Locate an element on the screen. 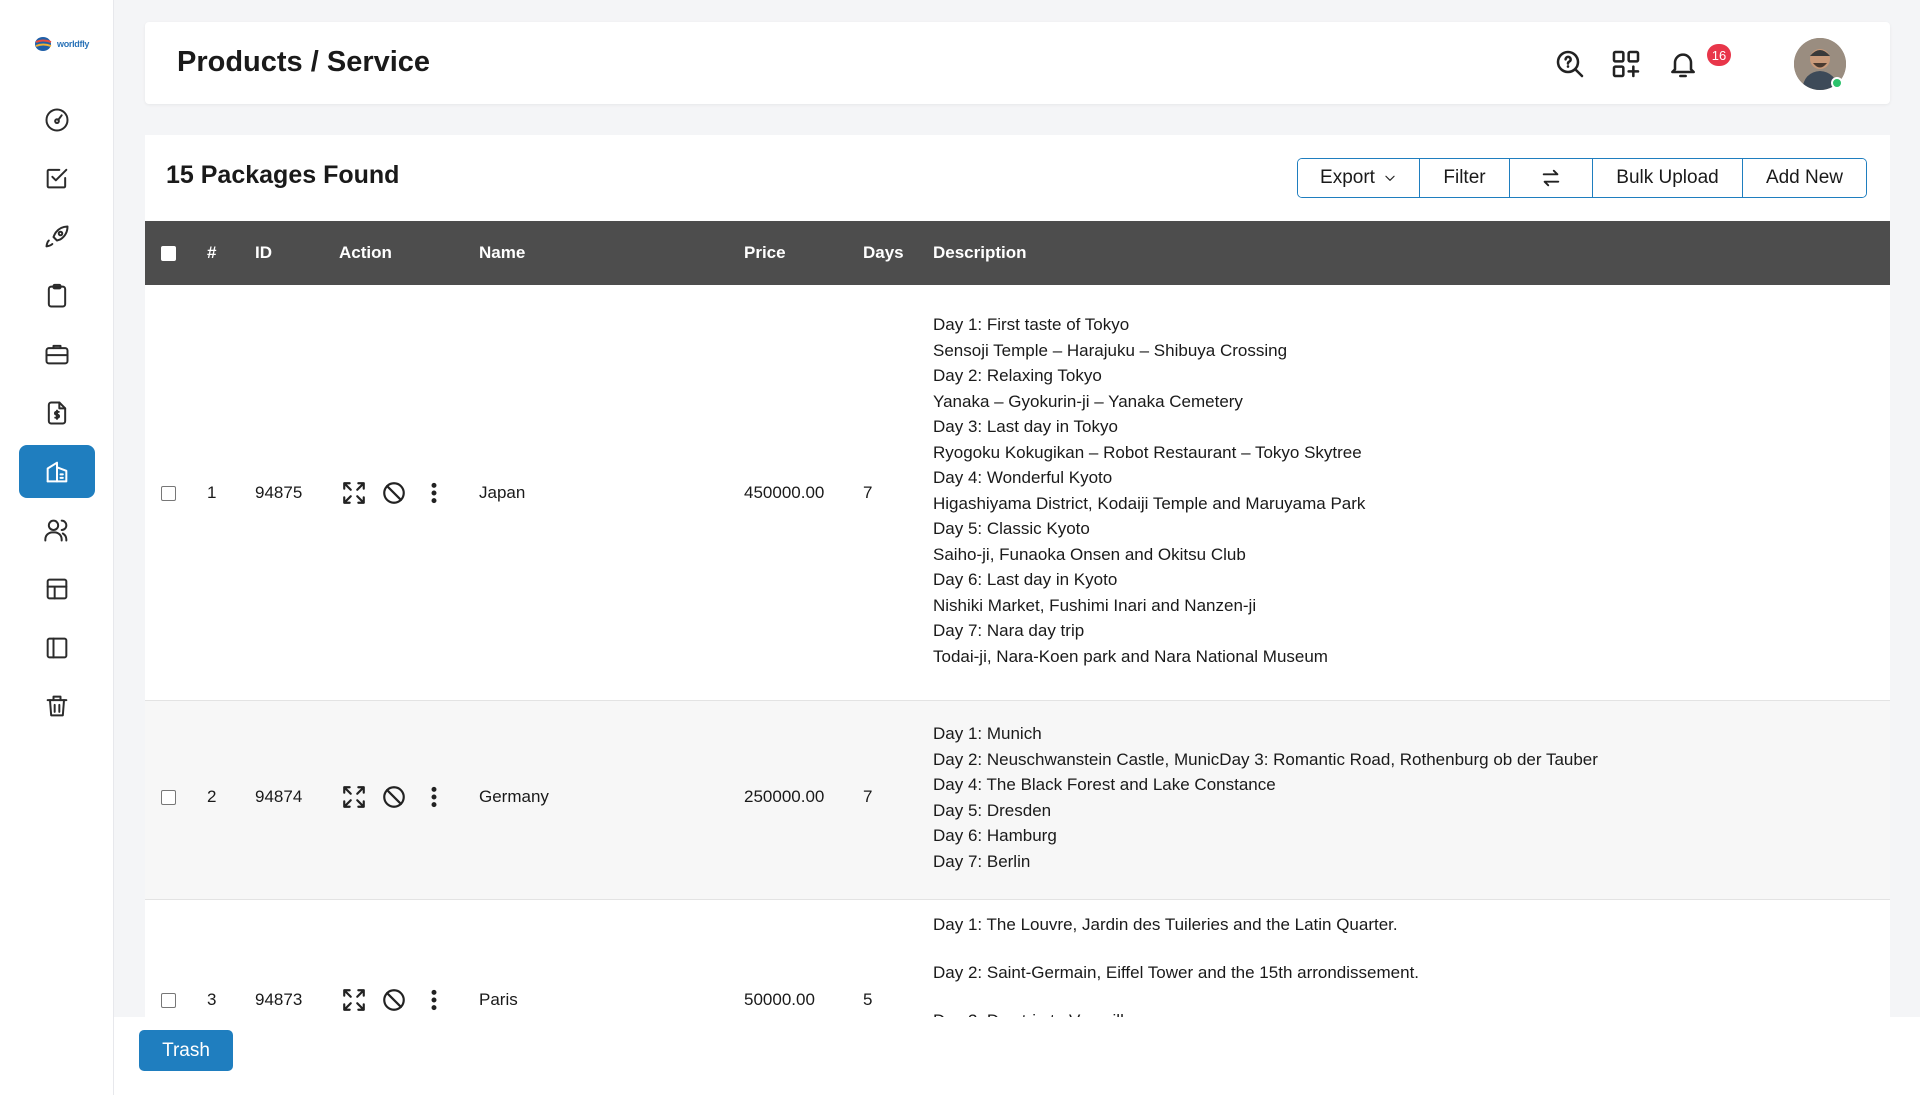 The height and width of the screenshot is (1095, 1920). sidebar: worldfly is located at coordinates (57, 547).